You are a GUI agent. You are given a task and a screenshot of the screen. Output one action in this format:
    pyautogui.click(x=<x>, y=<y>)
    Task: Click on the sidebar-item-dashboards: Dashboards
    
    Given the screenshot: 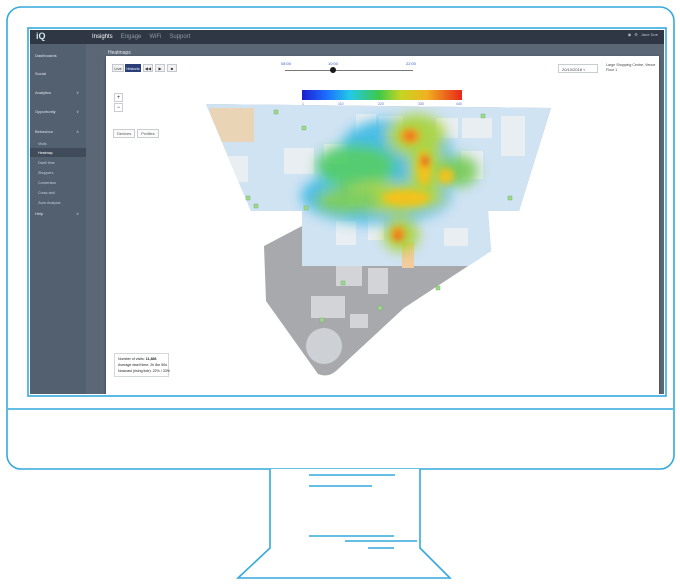 What is the action you would take?
    pyautogui.click(x=58, y=55)
    